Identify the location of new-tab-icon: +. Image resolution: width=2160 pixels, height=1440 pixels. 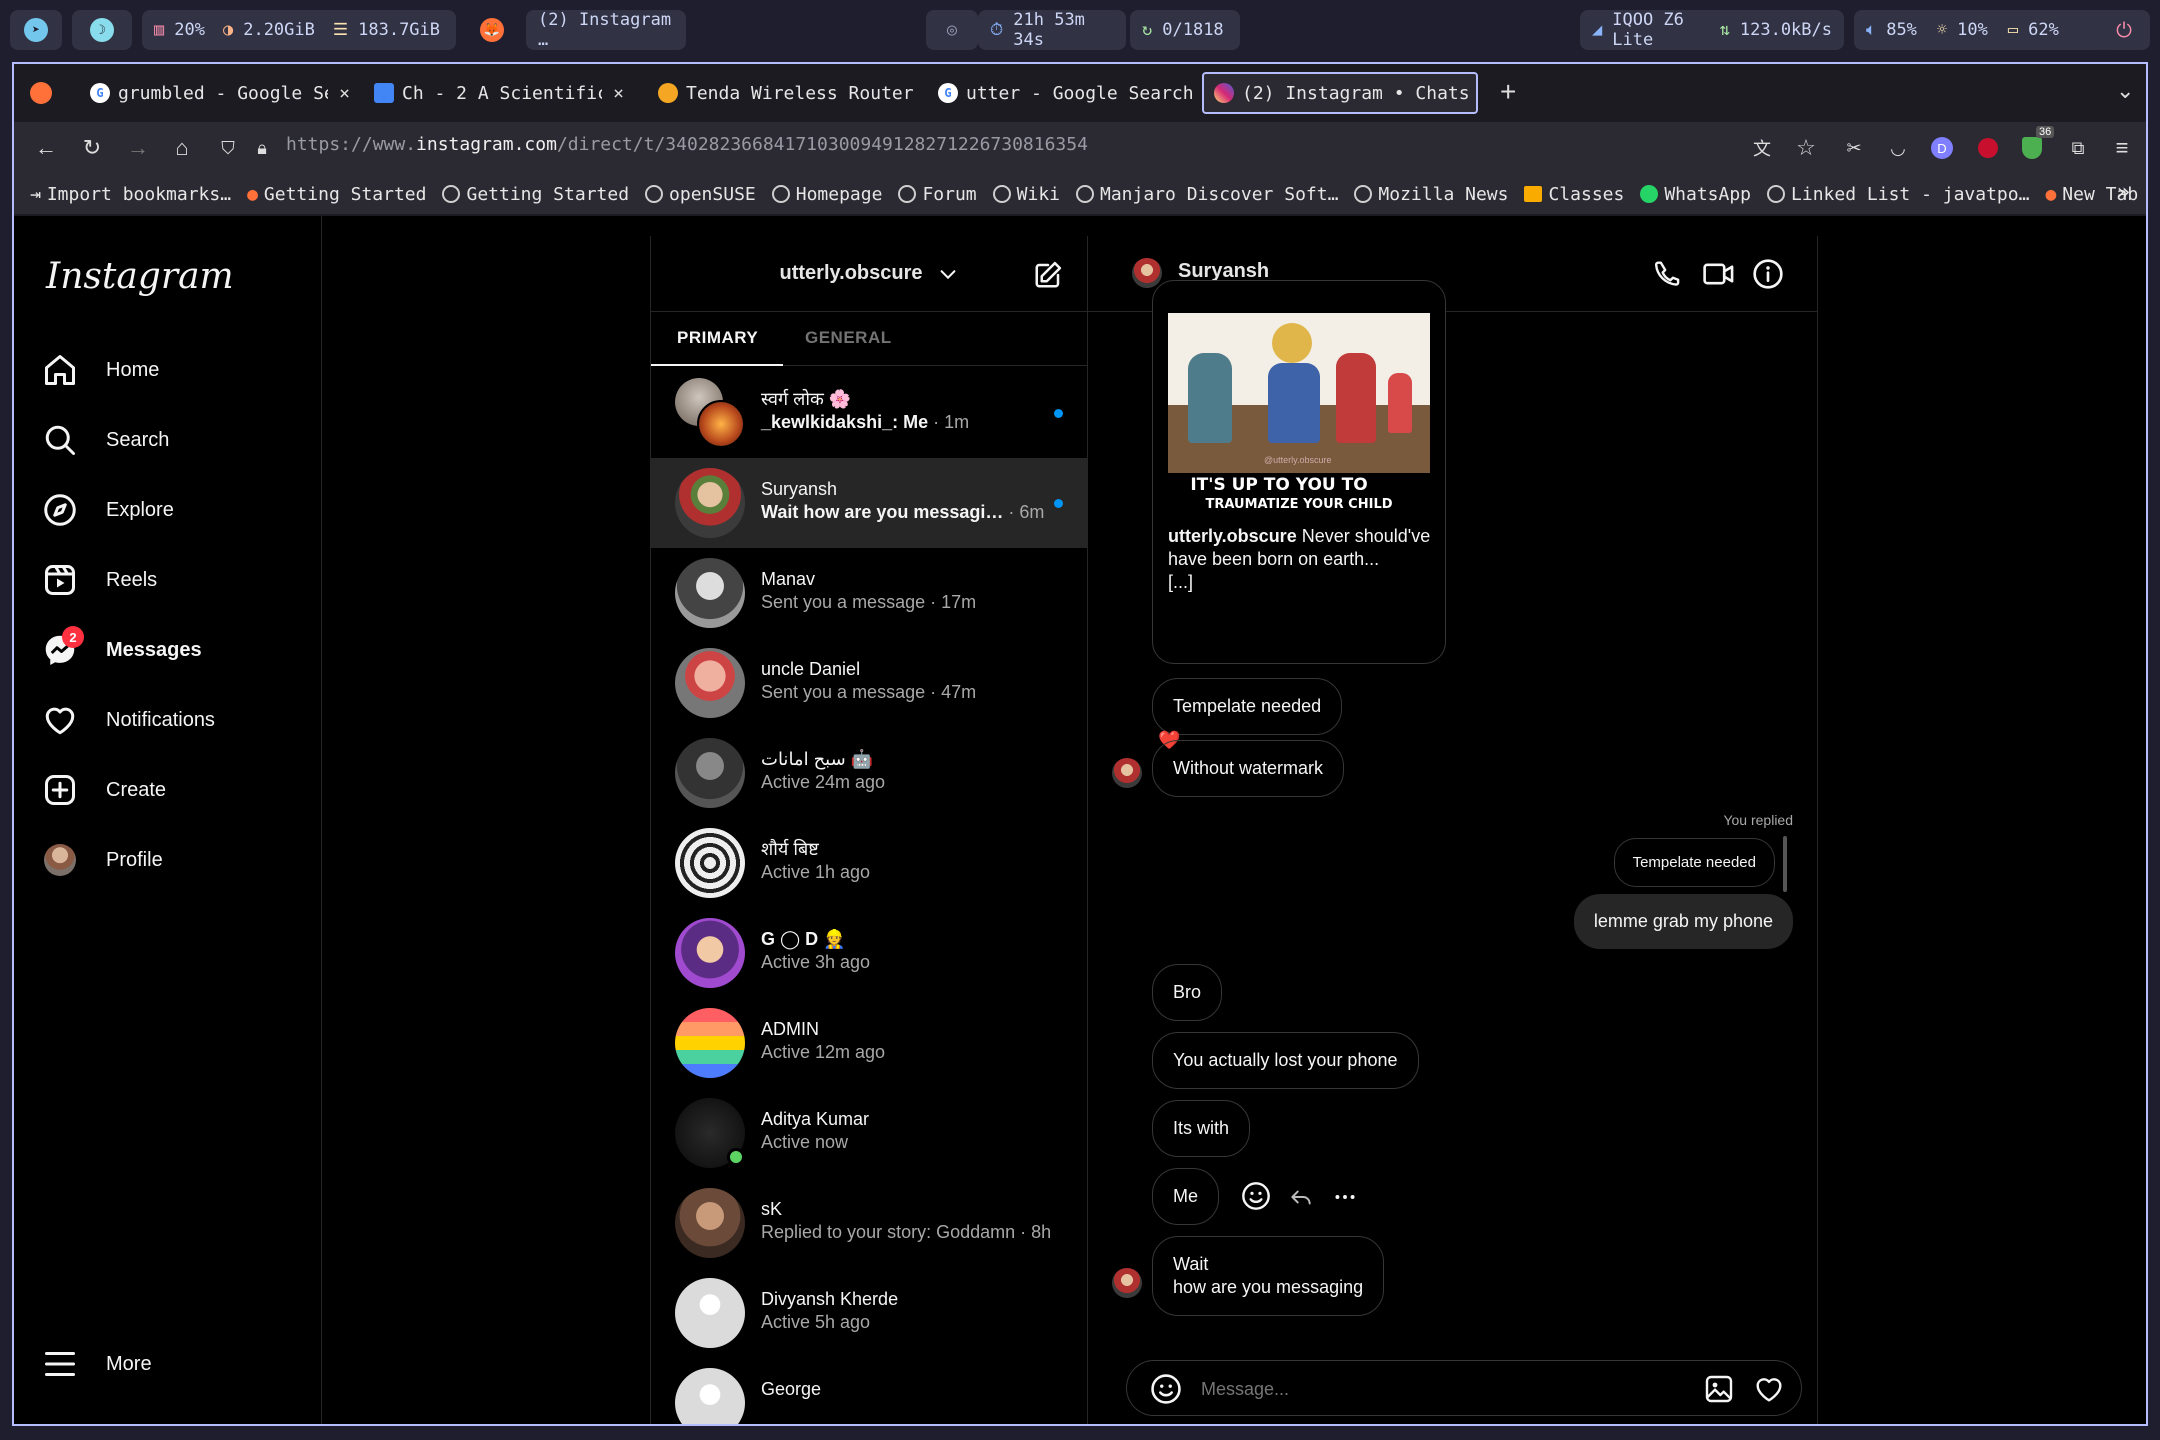
(1508, 92).